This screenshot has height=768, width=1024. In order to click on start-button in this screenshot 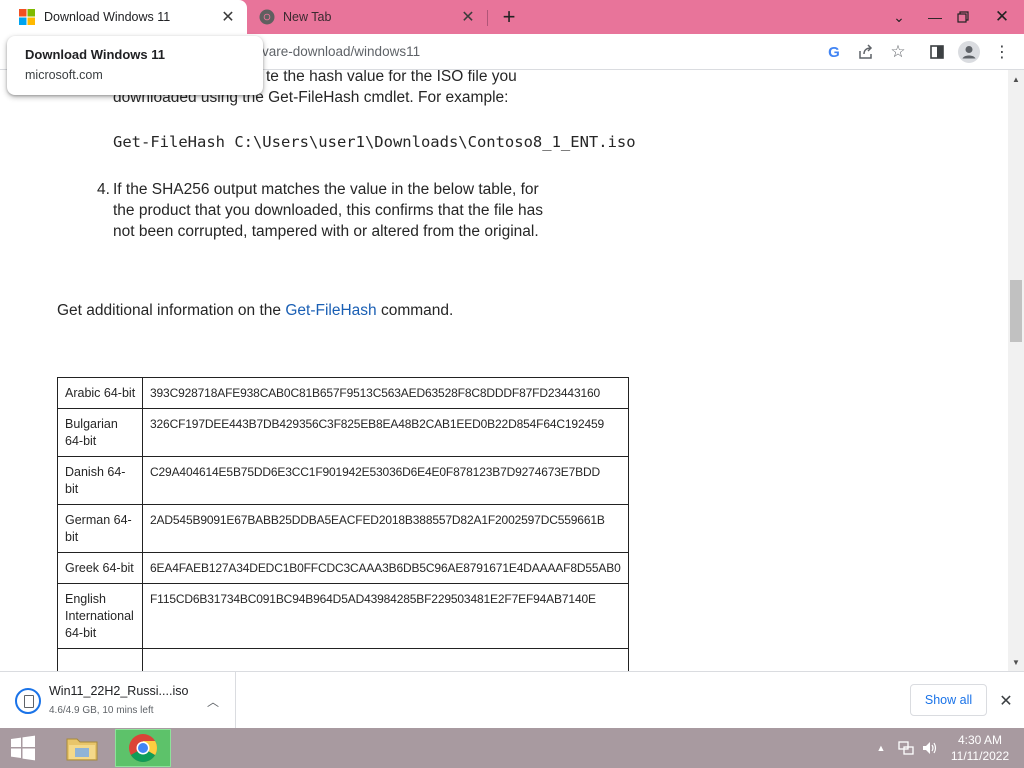, I will do `click(23, 748)`.